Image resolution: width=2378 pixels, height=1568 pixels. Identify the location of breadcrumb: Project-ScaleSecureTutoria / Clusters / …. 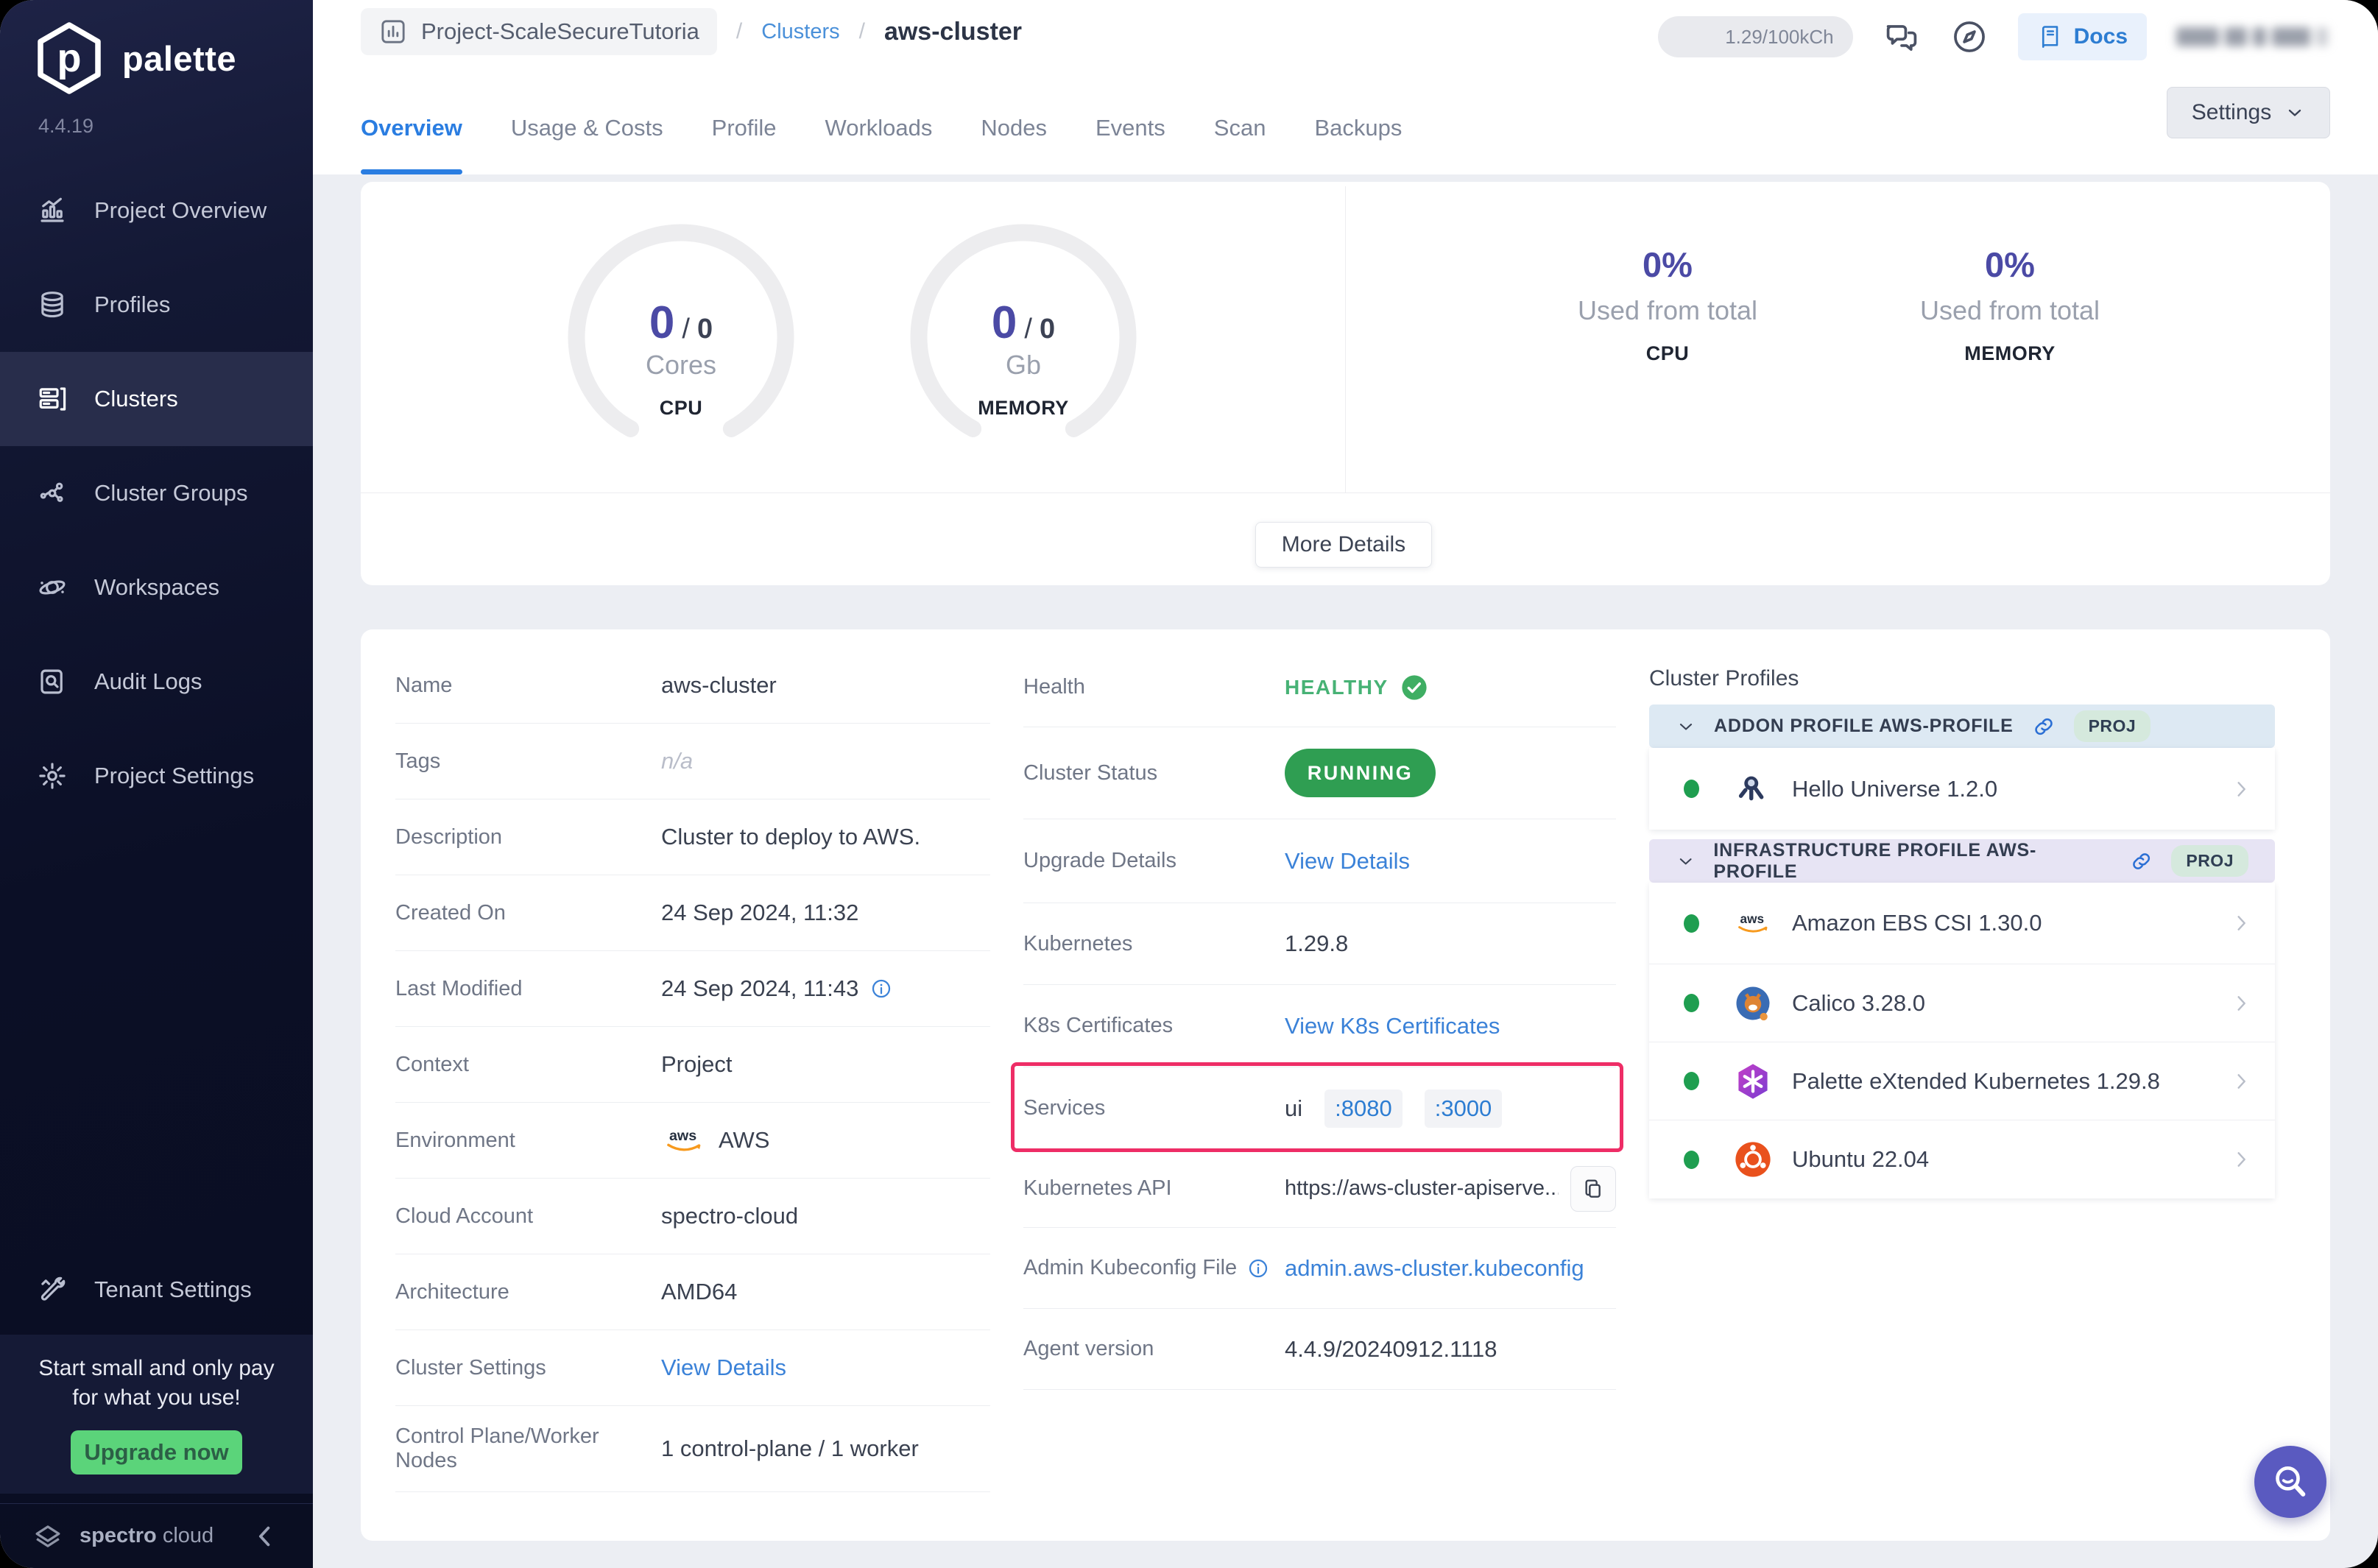
(691, 31).